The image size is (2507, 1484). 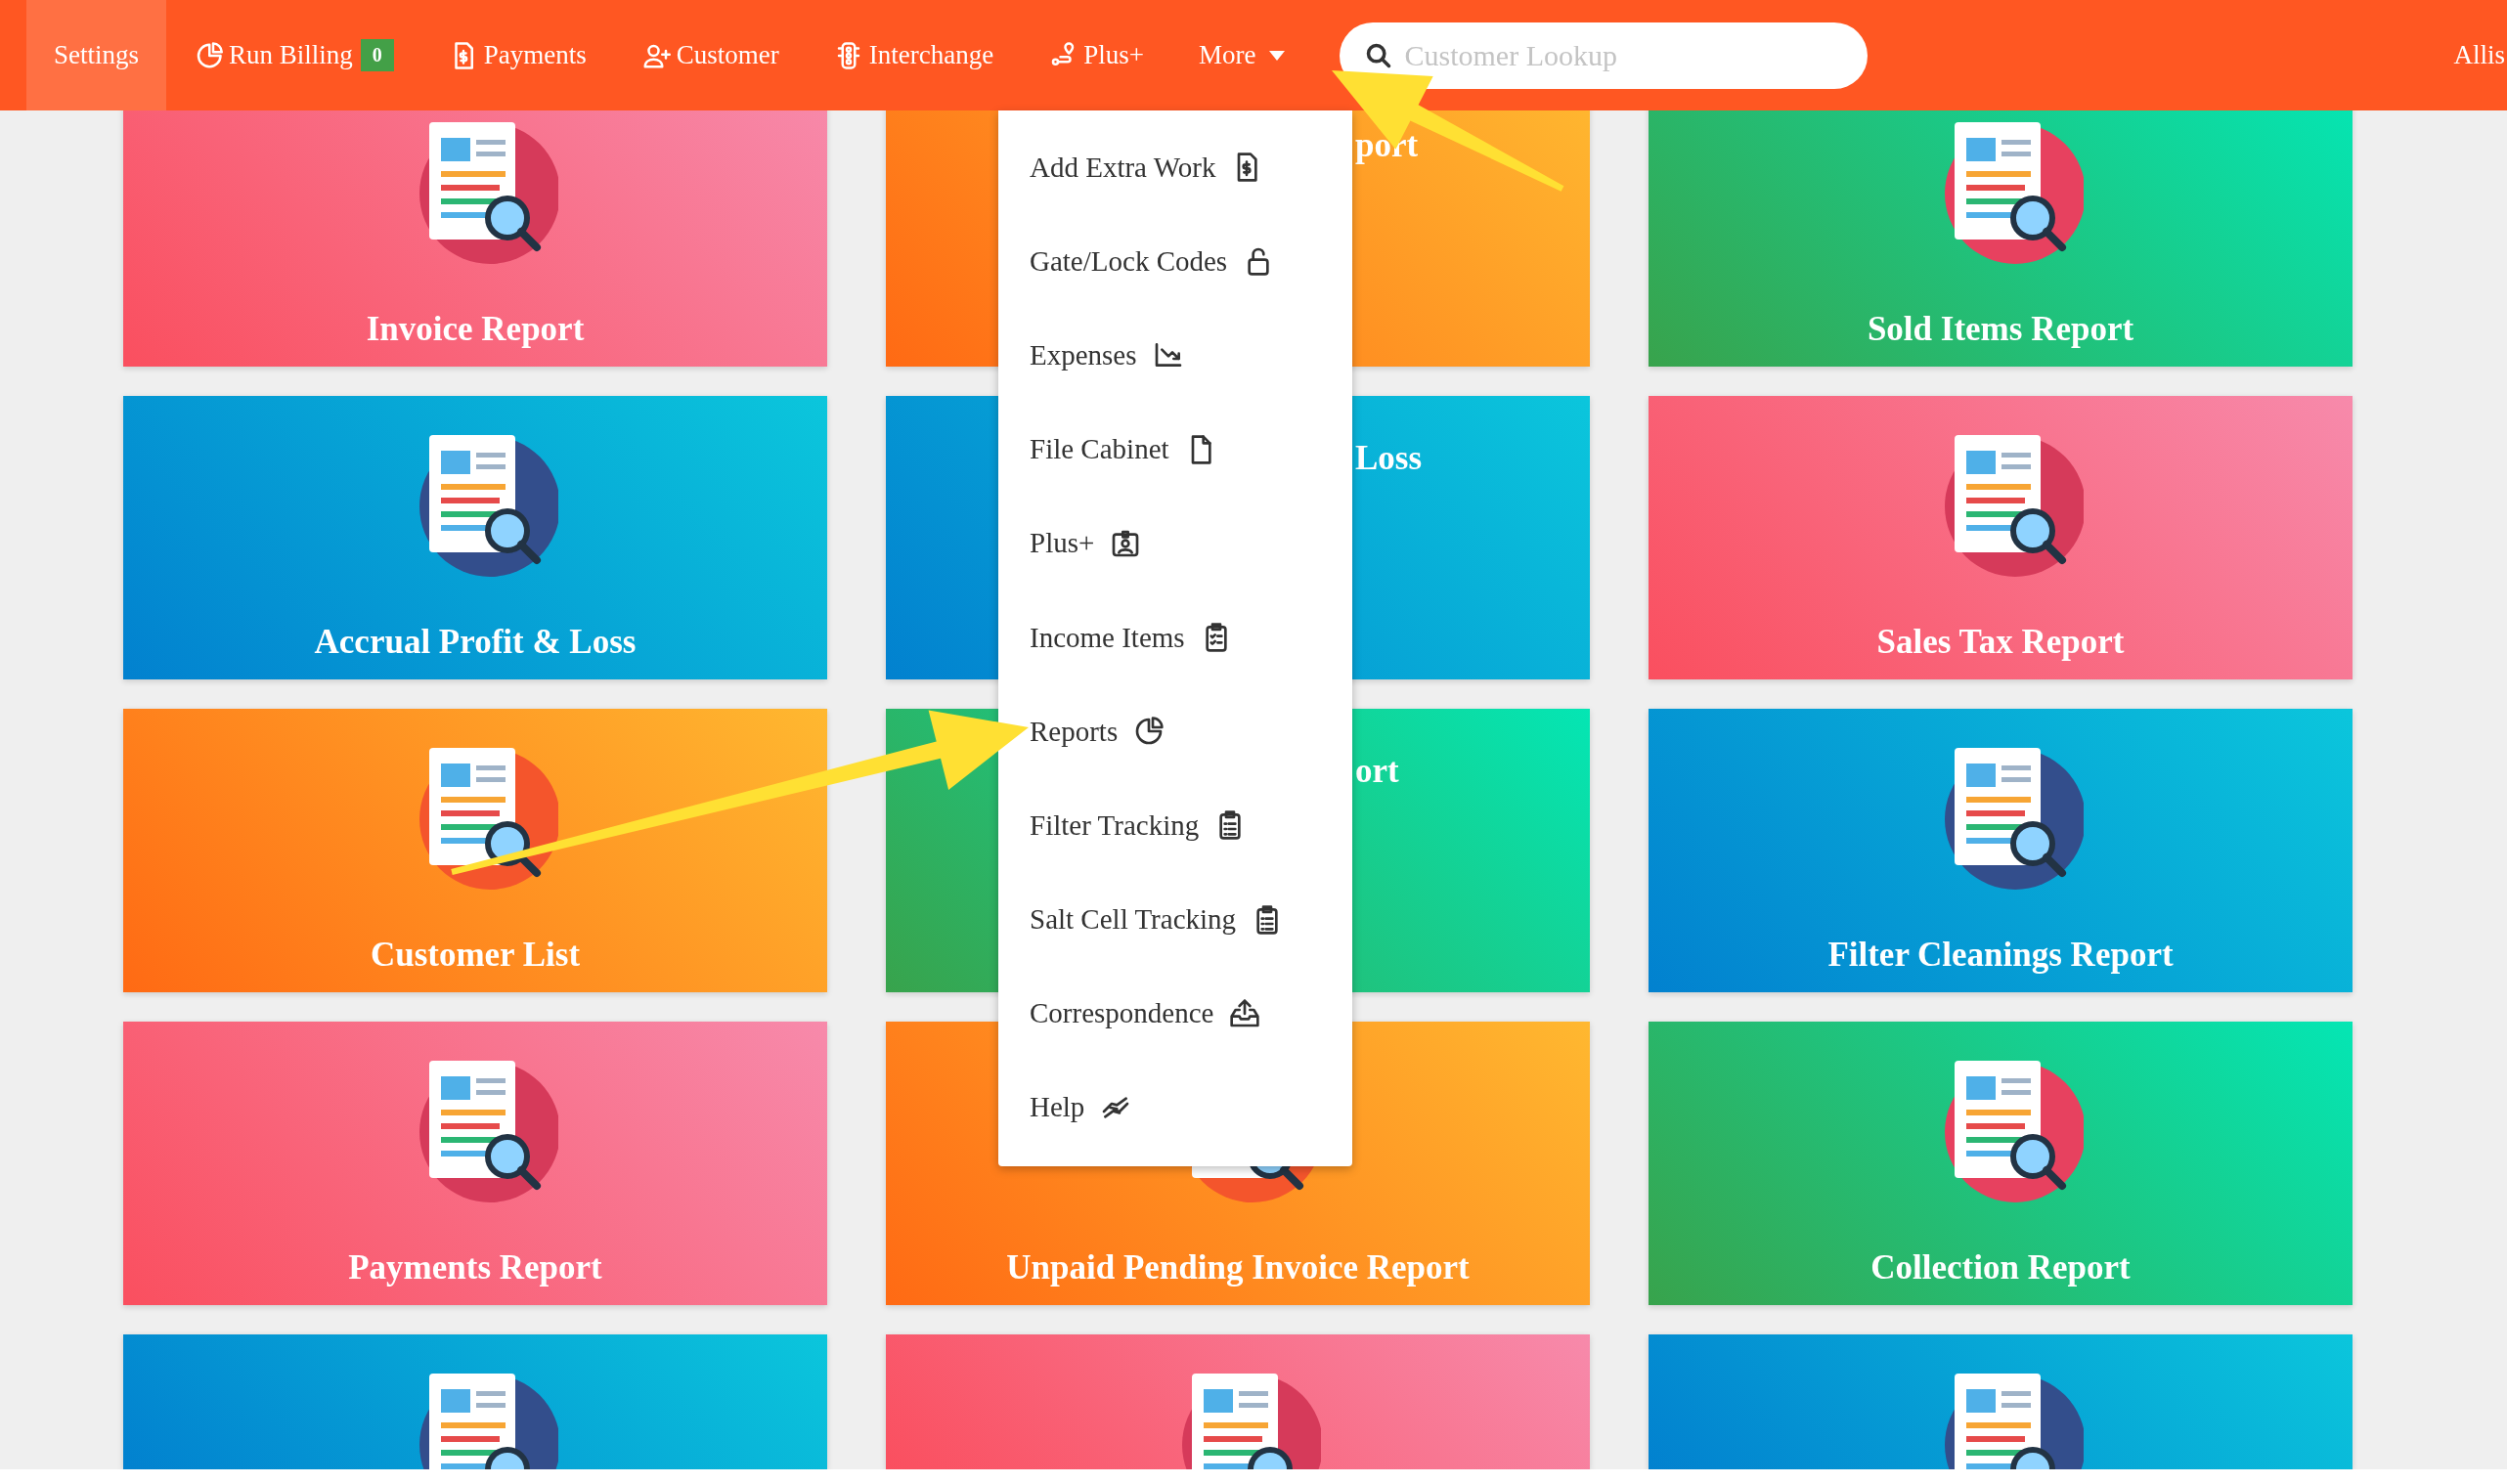 What do you see at coordinates (476, 329) in the screenshot?
I see `card-title: Invoice Report` at bounding box center [476, 329].